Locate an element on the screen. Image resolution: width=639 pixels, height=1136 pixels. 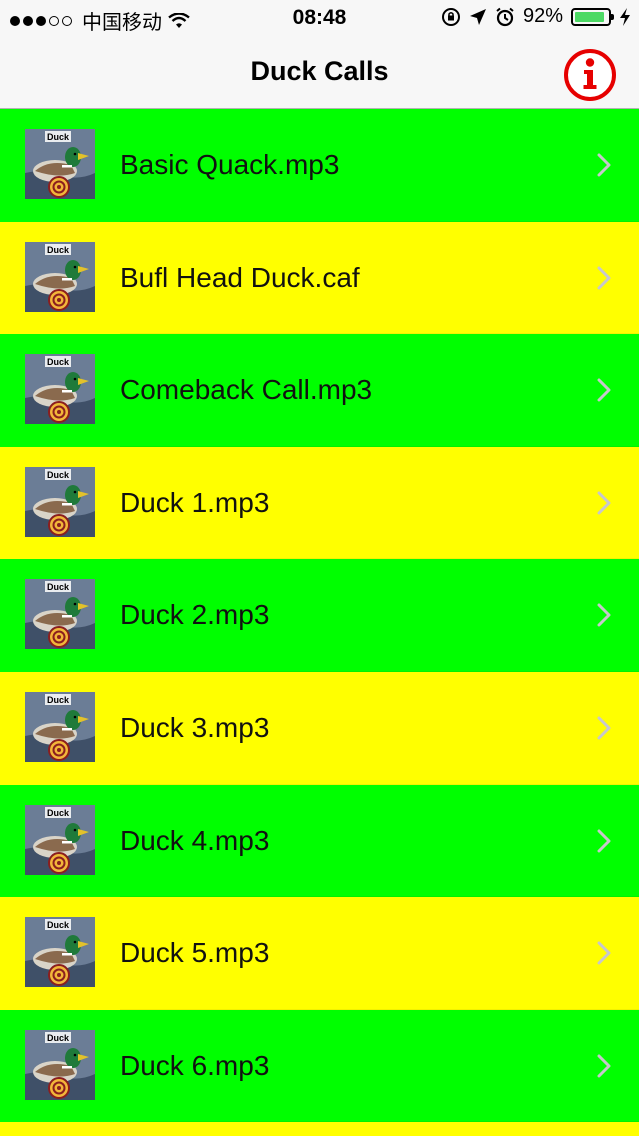
row-label: Bufl Head Duck.caf is located at coordinates (240, 277).